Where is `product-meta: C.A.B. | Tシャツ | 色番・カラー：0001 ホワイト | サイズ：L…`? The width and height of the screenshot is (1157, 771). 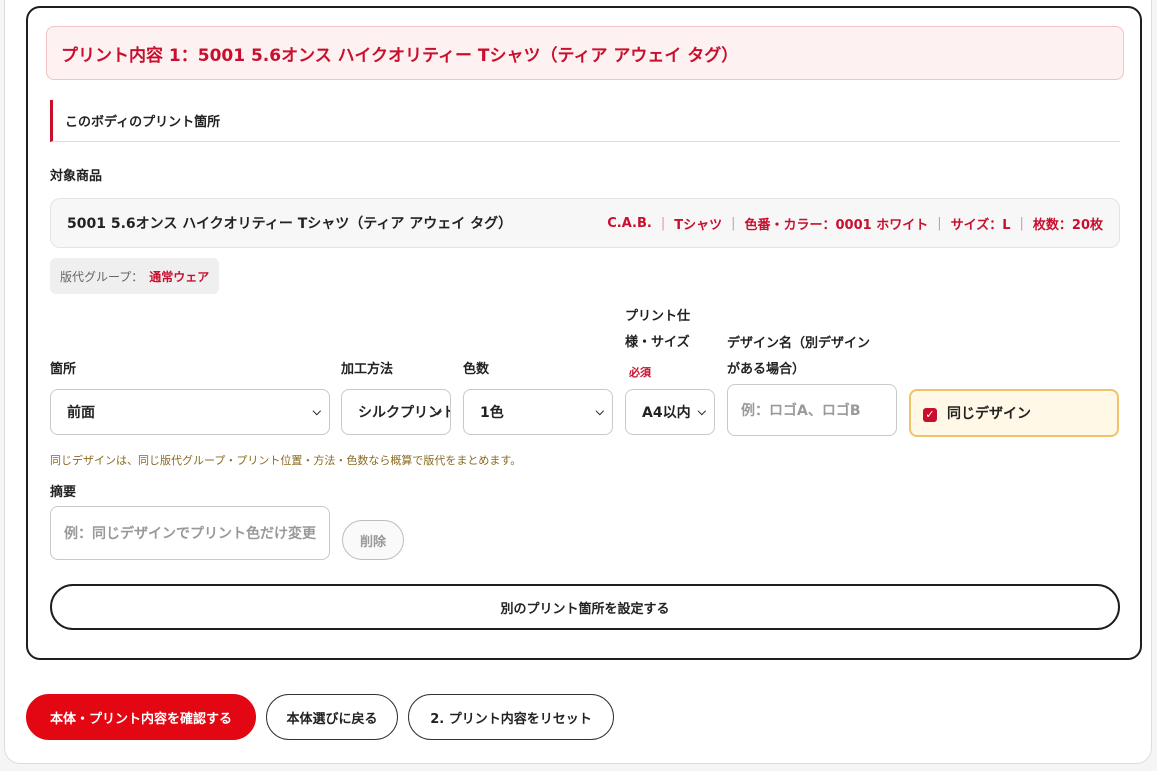
product-meta: C.A.B. | Tシャツ | 色番・カラー：0001 ホワイト | サイズ：L… is located at coordinates (855, 223).